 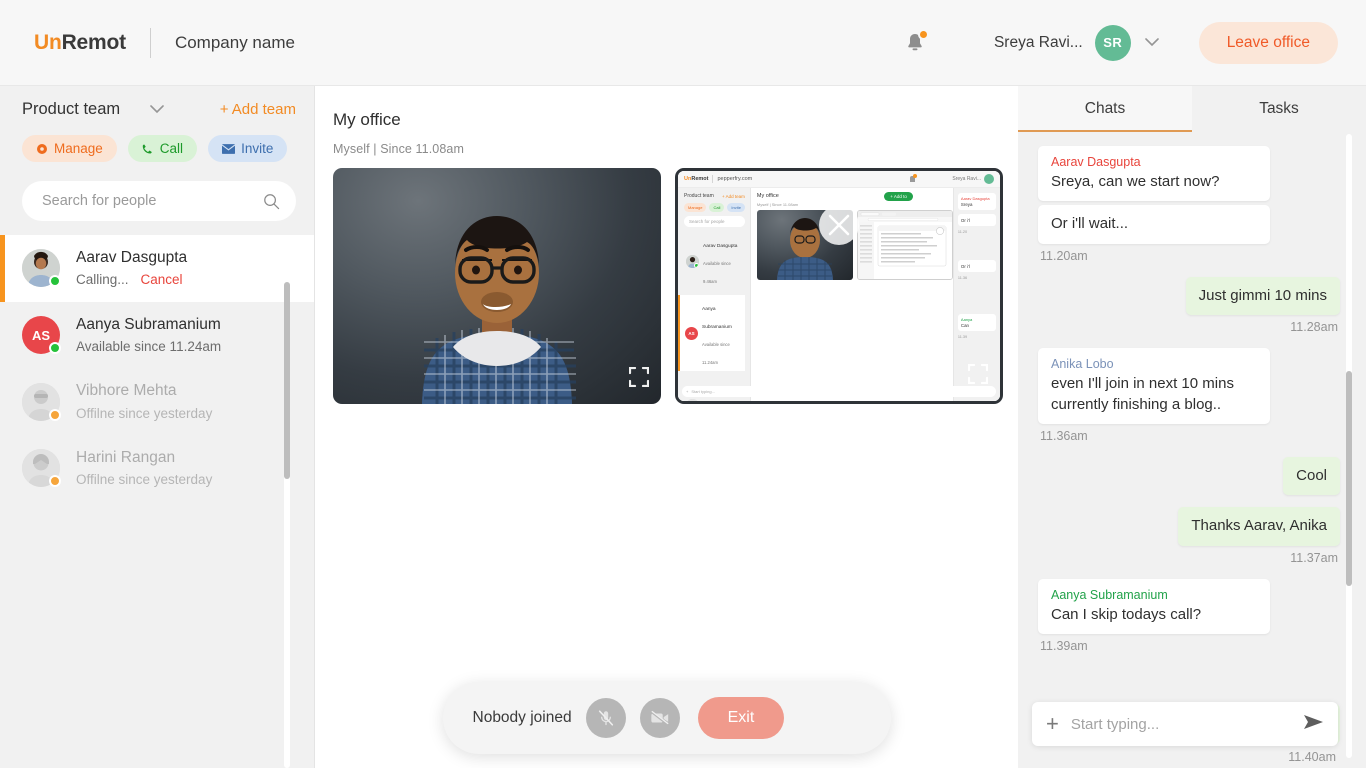 I want to click on app-logo: UnRemot, so click(x=80, y=43).